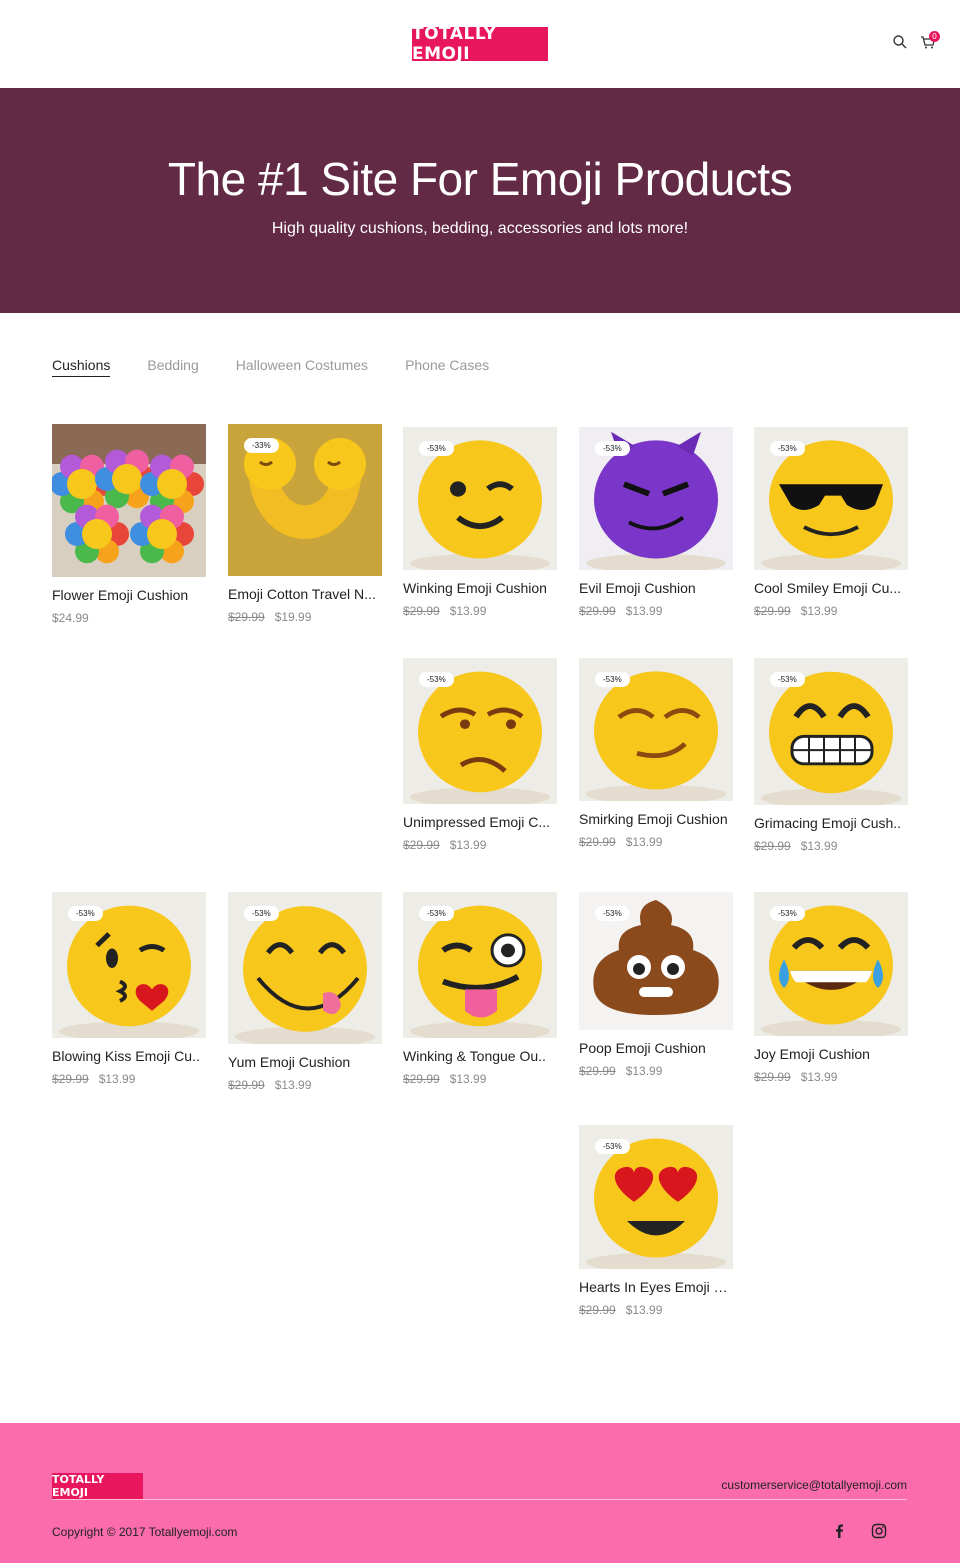 The image size is (960, 1563). I want to click on tab-halloween-costumes: Halloween Costumes, so click(302, 367).